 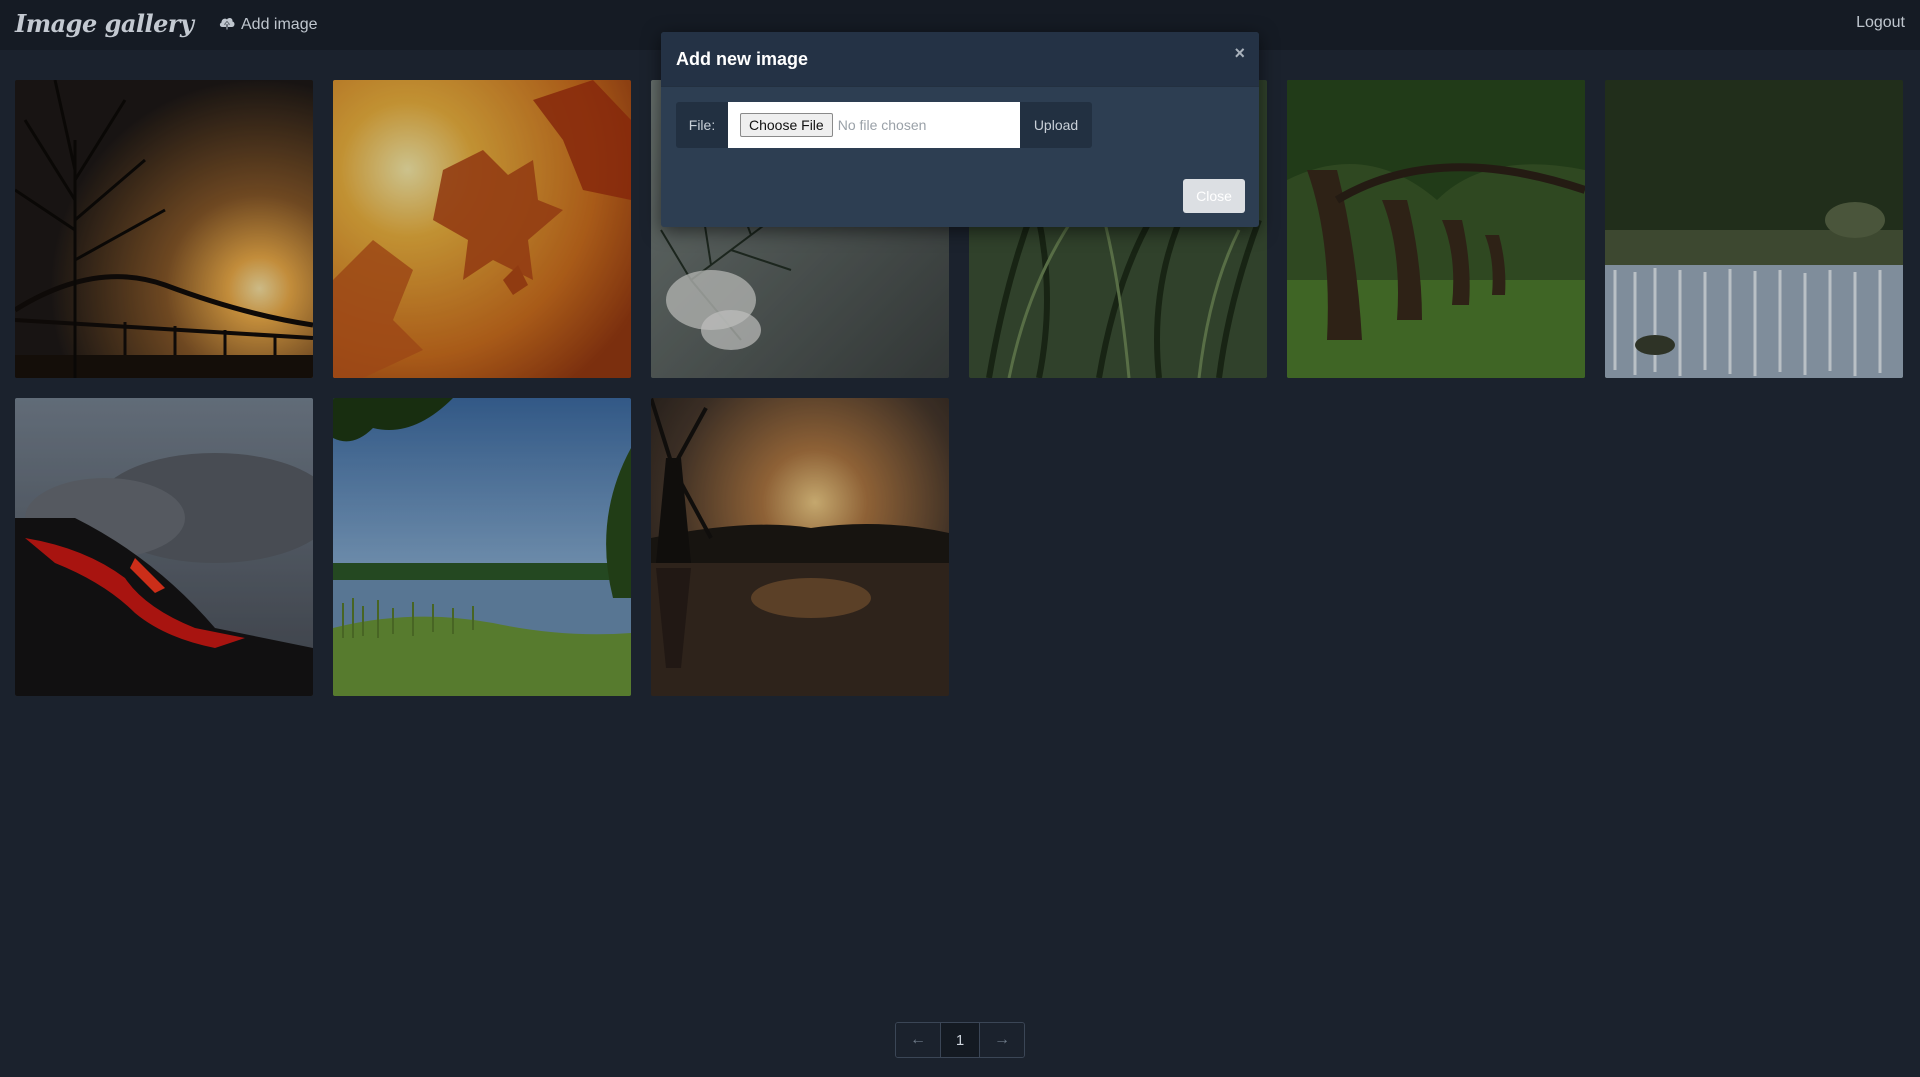 What do you see at coordinates (1754, 229) in the screenshot?
I see `gallery-image-waterfall` at bounding box center [1754, 229].